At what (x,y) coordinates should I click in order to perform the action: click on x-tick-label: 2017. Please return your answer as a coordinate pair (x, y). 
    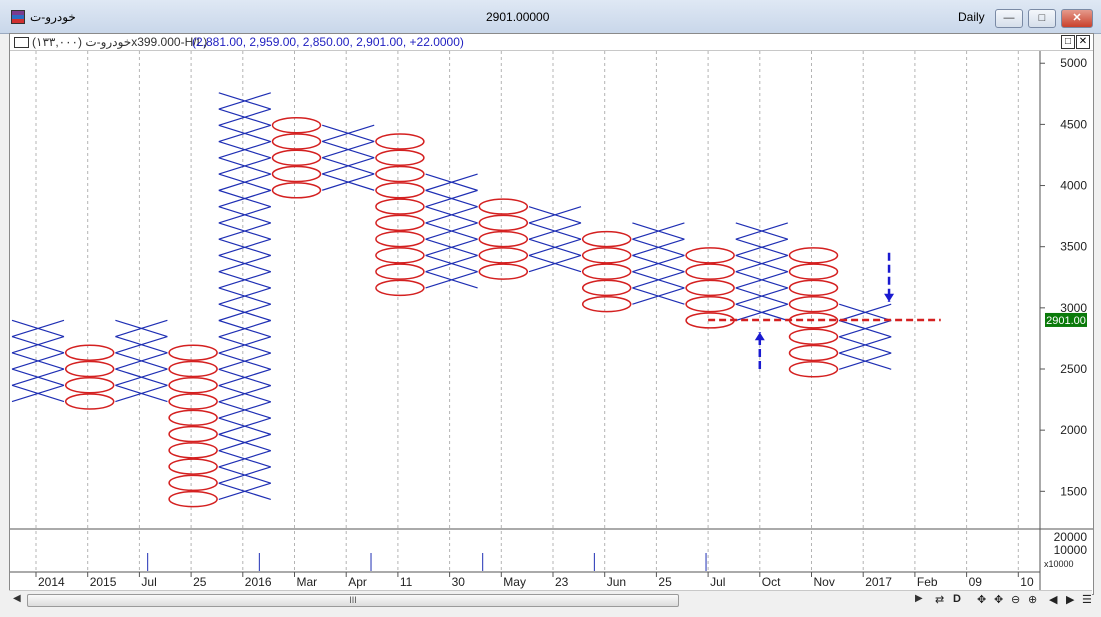
    Looking at the image, I should click on (878, 582).